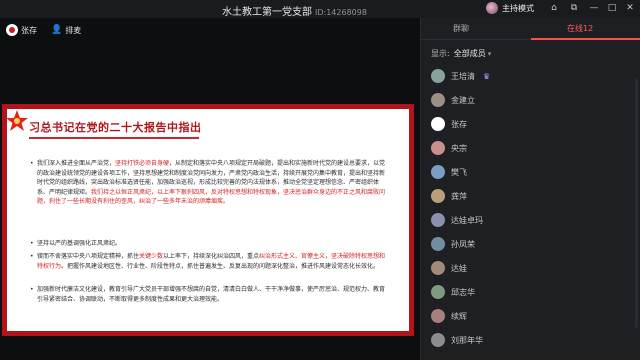  I want to click on filter-value: 全部成员, so click(469, 53).